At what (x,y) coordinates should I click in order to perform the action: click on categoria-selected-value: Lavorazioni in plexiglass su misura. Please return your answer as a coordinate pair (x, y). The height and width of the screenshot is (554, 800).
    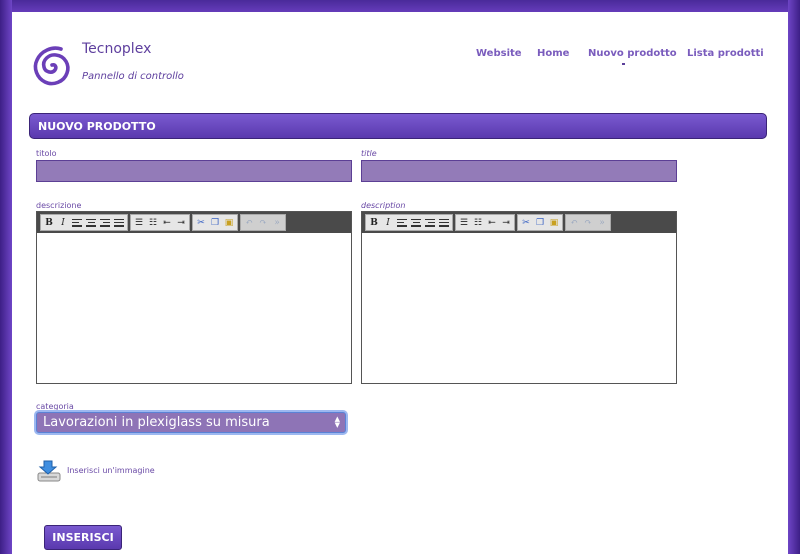
    Looking at the image, I should click on (156, 422).